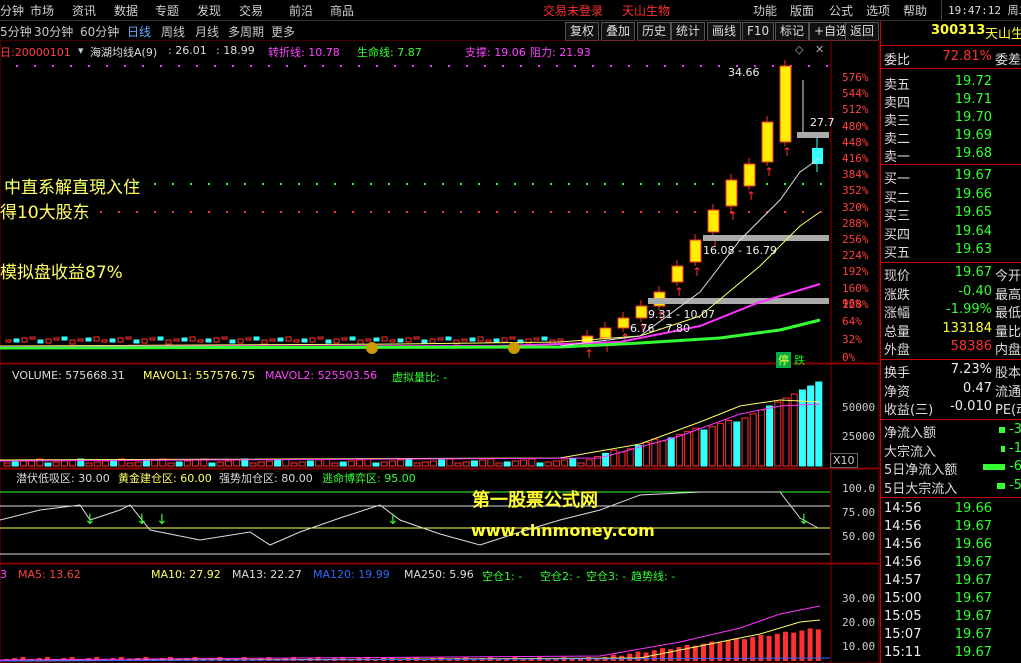  What do you see at coordinates (758, 31) in the screenshot?
I see `f10-button: F10` at bounding box center [758, 31].